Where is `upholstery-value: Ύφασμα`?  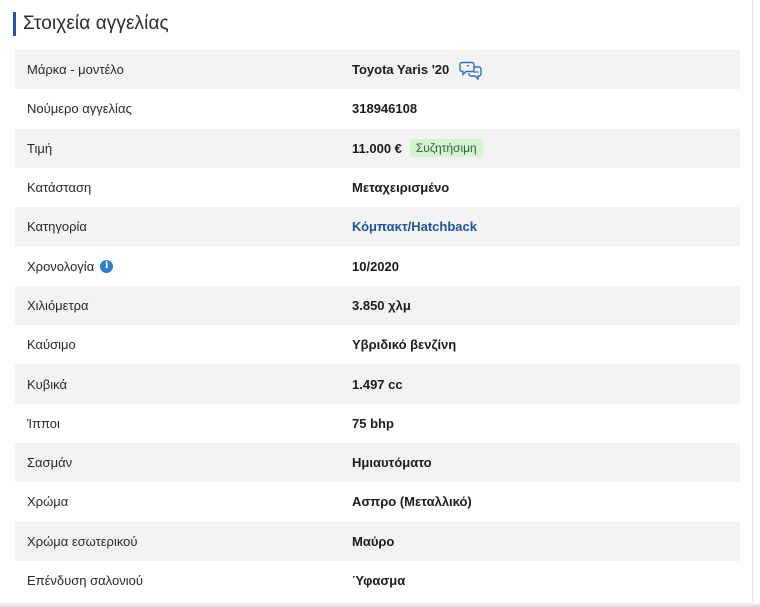 upholstery-value: Ύφασμα is located at coordinates (379, 580).